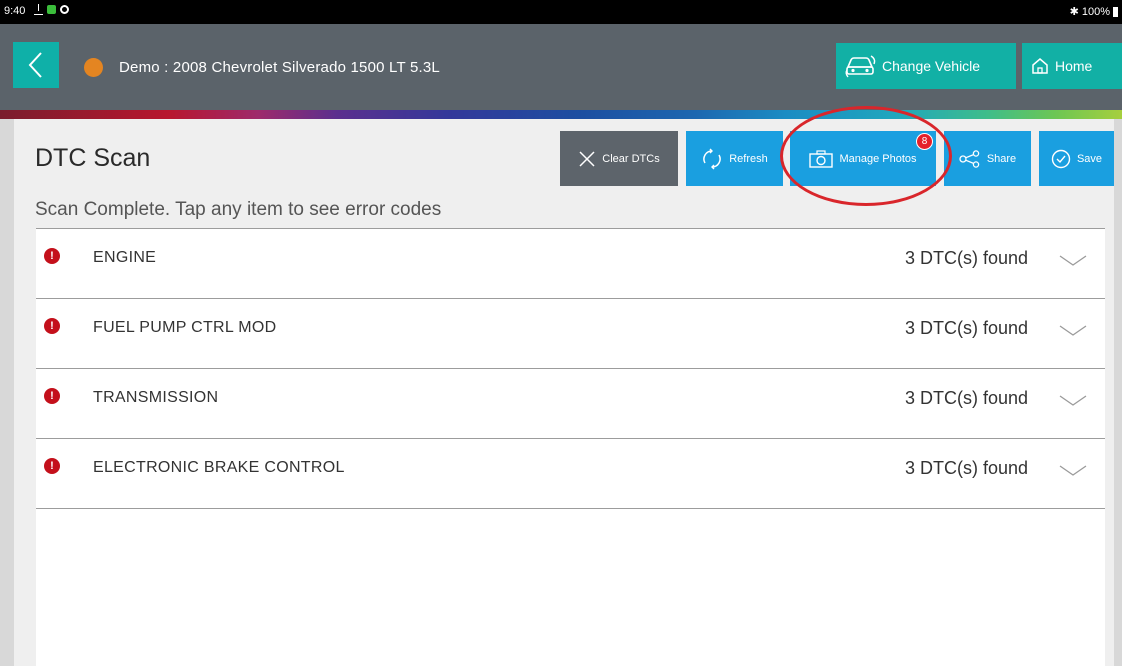  I want to click on car-swap-icon, so click(860, 66).